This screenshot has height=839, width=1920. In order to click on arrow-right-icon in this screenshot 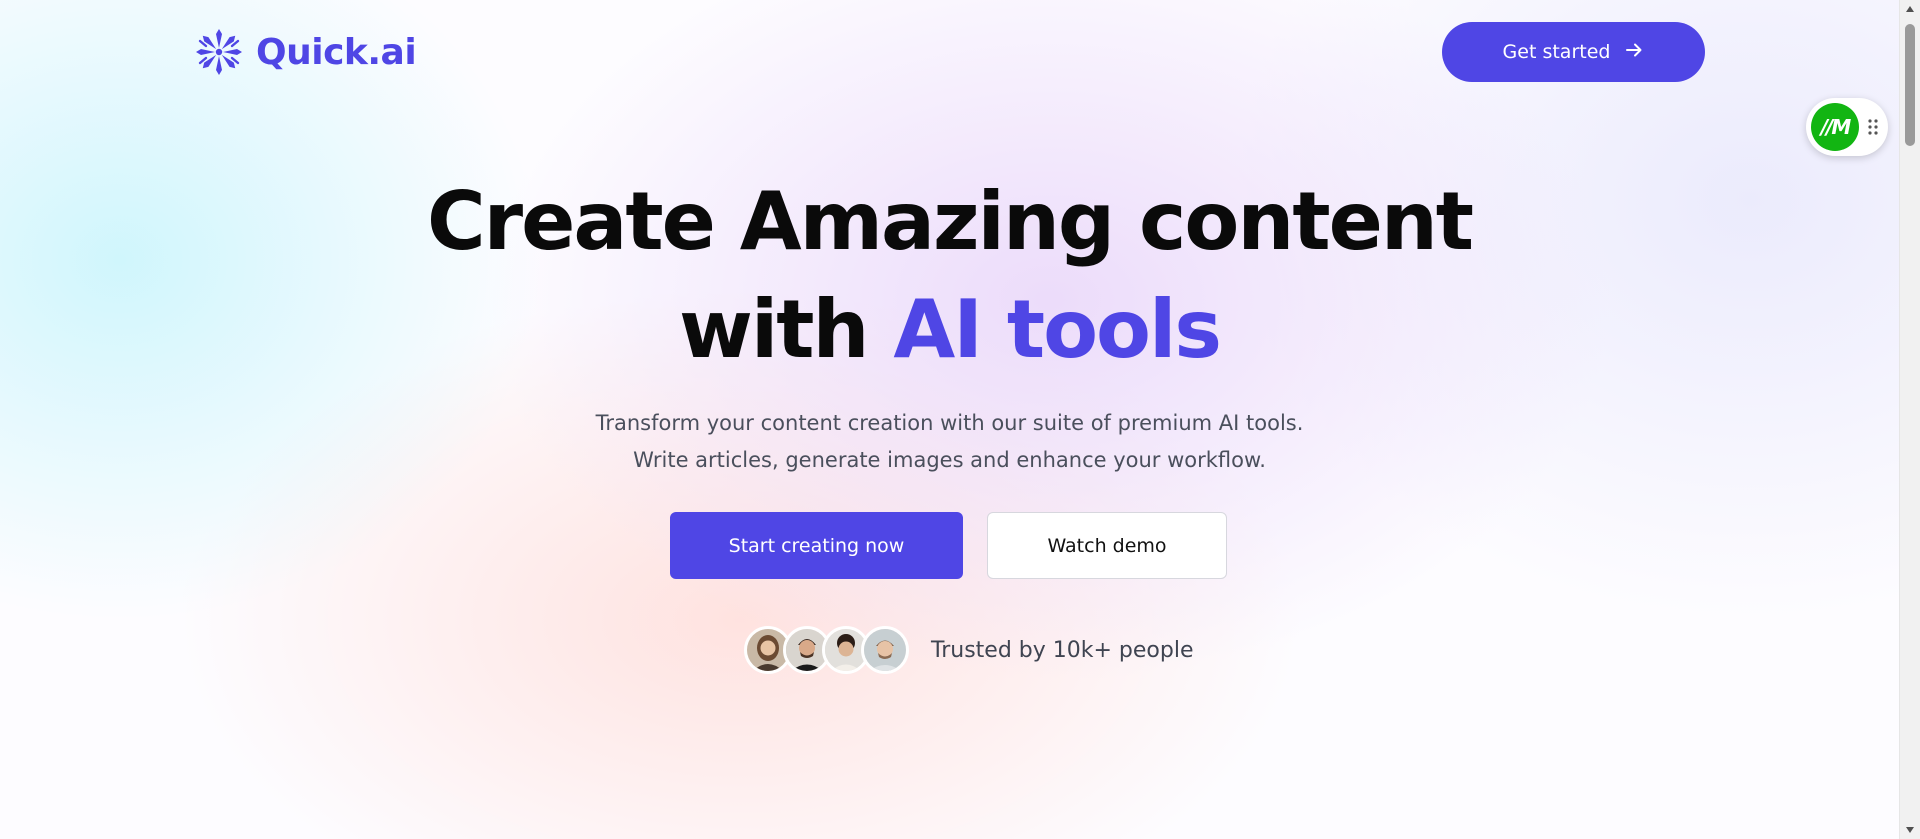, I will do `click(1634, 52)`.